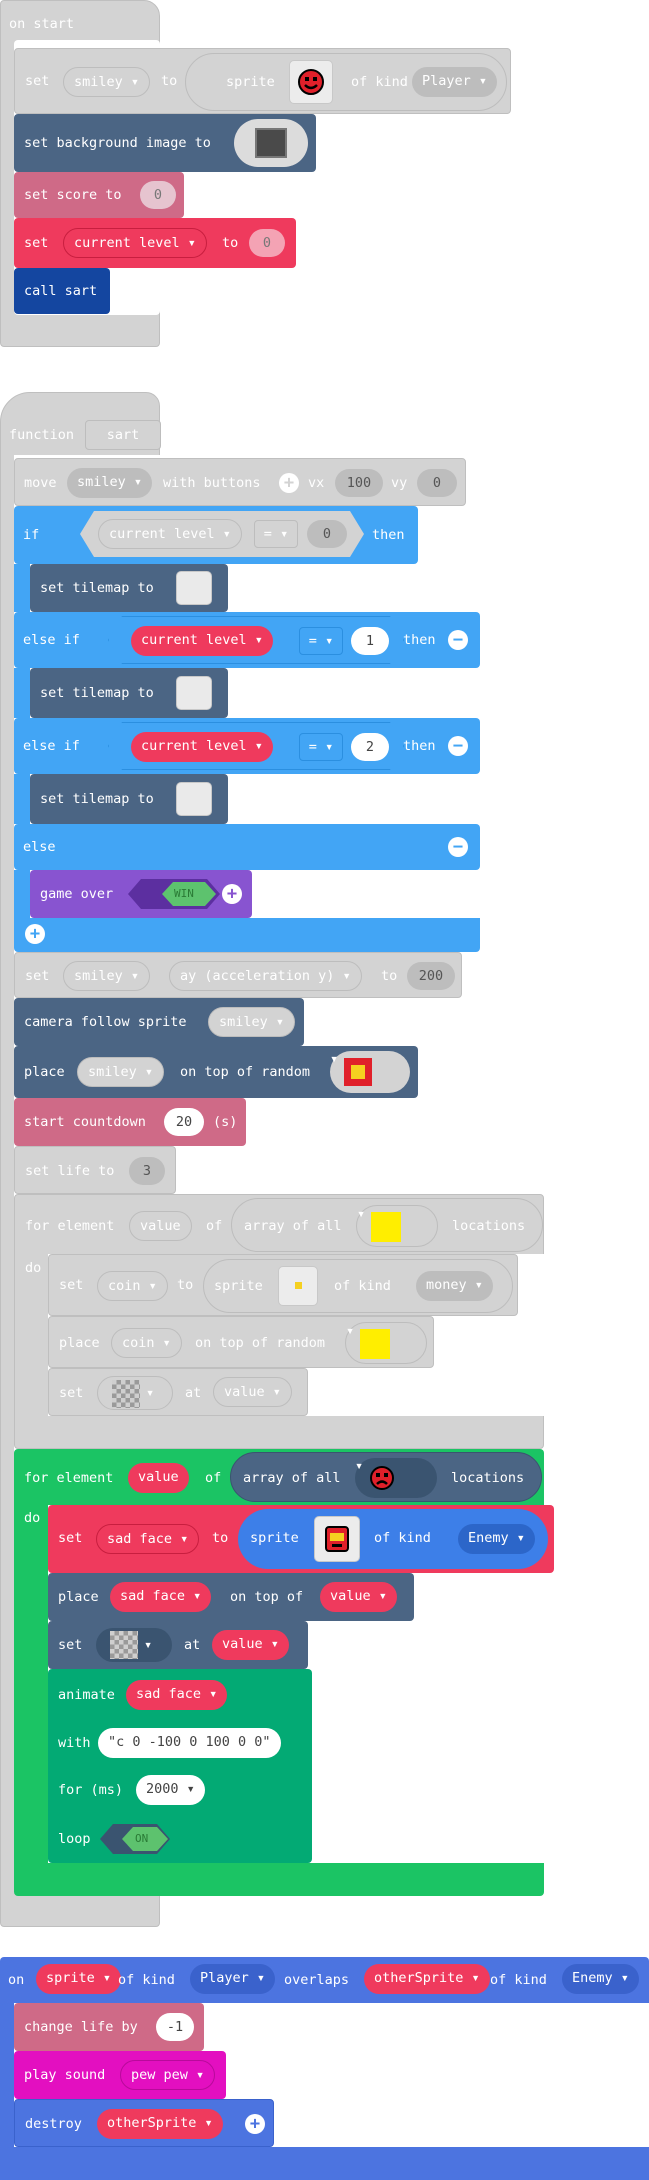 This screenshot has height=2180, width=649. I want to click on set-tilemap-block-2: set tilemap to, so click(129, 693).